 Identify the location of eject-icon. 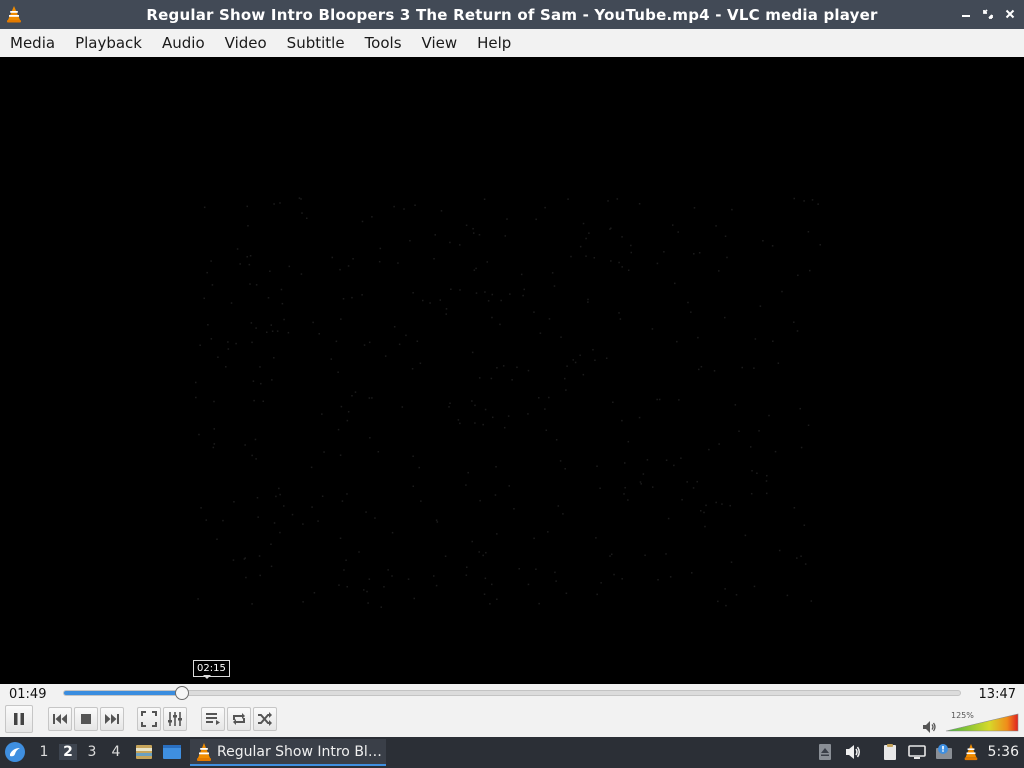
(825, 752).